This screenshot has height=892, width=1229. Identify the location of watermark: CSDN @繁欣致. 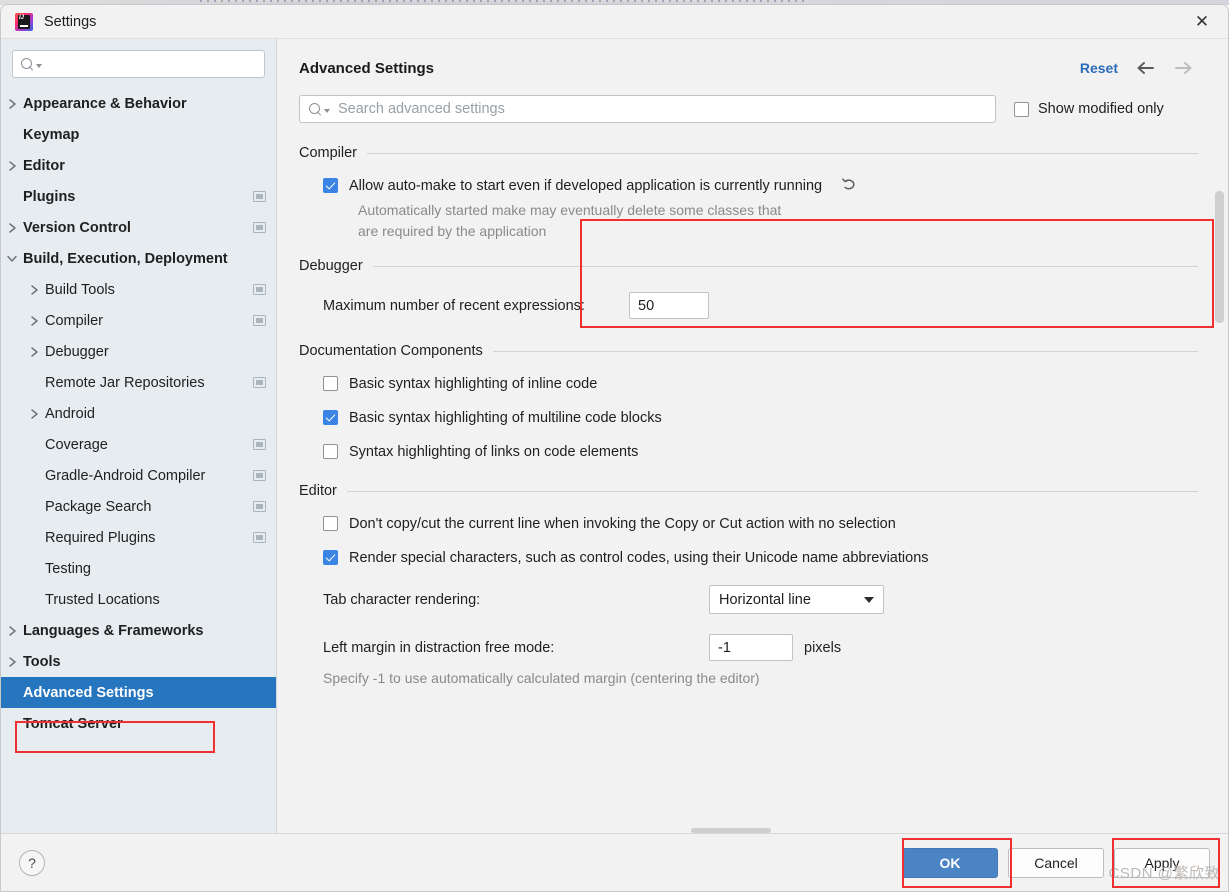
(1164, 873).